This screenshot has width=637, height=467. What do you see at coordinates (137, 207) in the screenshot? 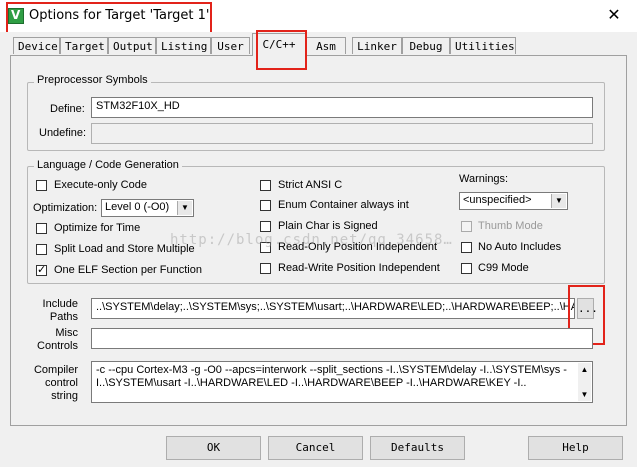
I see `optimization-value: Level 0 (-O0)` at bounding box center [137, 207].